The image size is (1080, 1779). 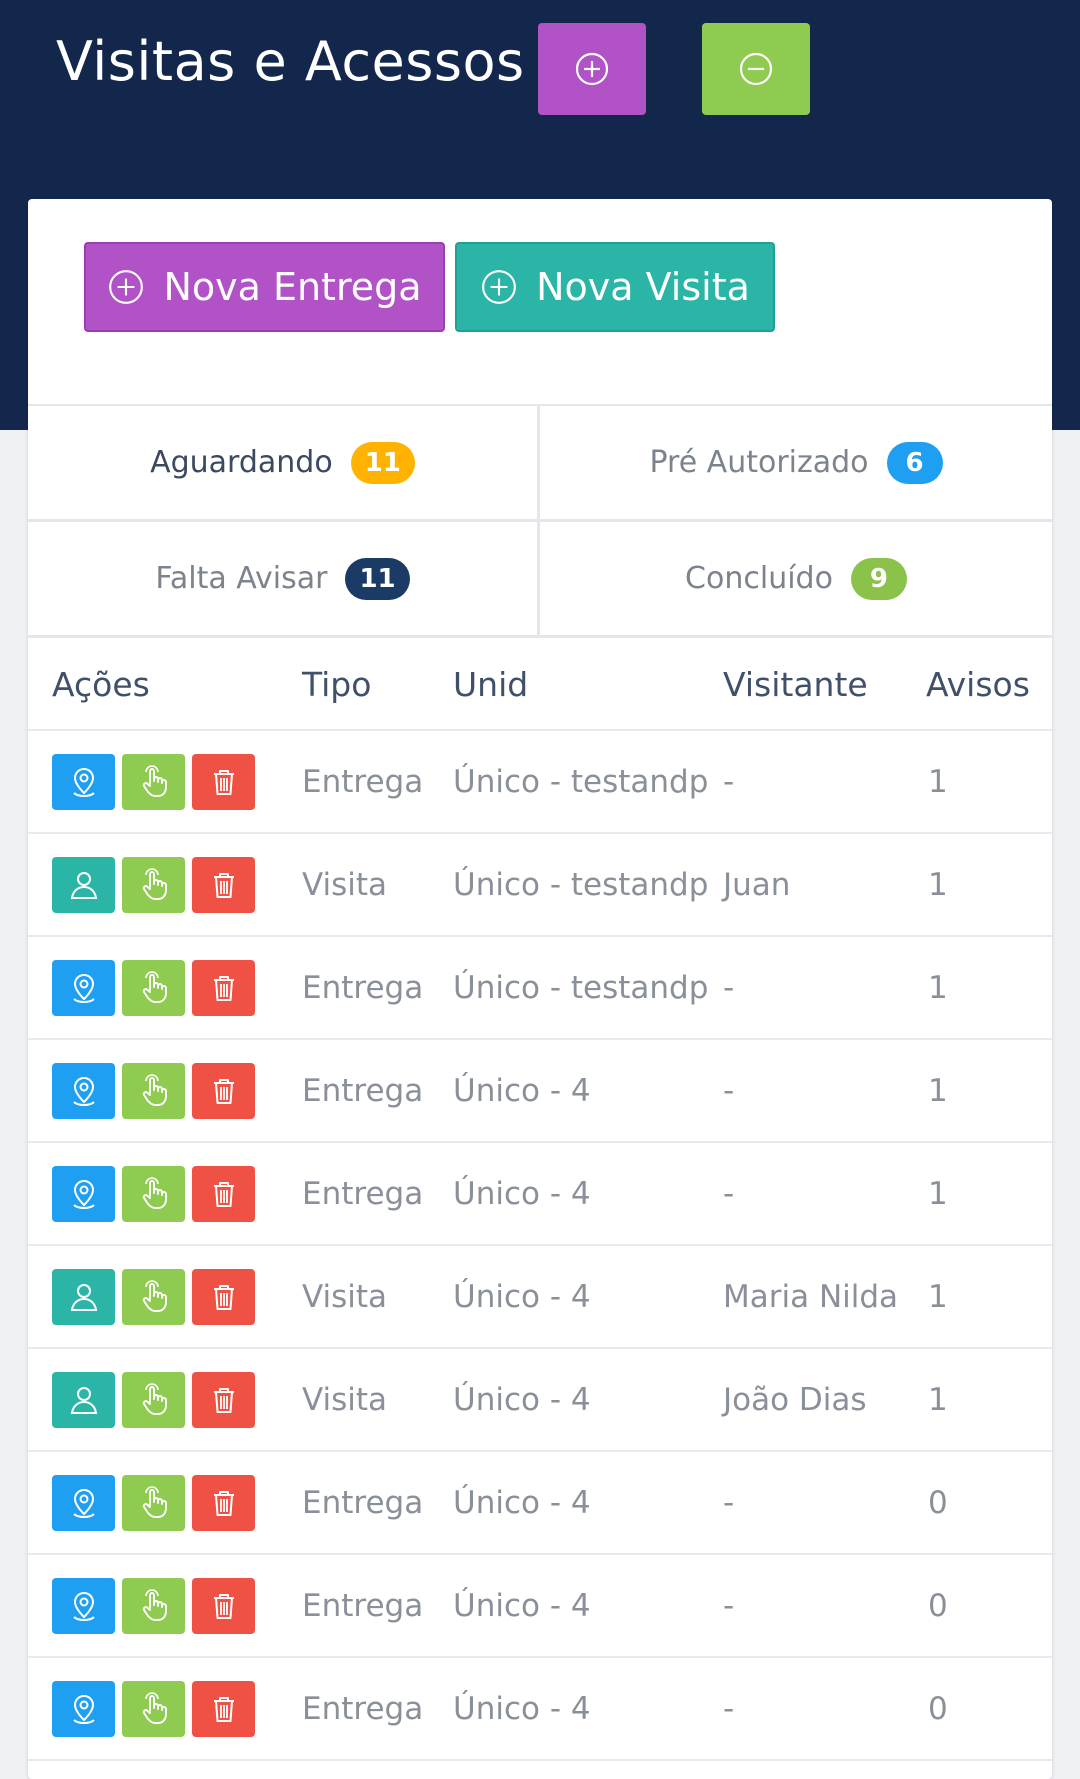 I want to click on new-delivery-label: Nova Entrega, so click(x=292, y=287).